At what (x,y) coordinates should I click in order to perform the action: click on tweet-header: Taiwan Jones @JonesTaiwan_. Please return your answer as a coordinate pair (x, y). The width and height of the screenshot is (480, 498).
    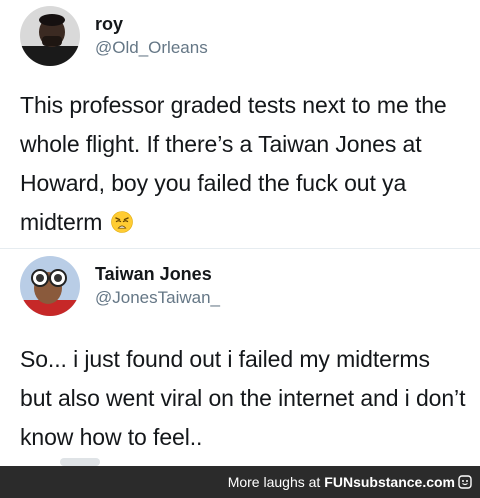
    Looking at the image, I should click on (120, 286).